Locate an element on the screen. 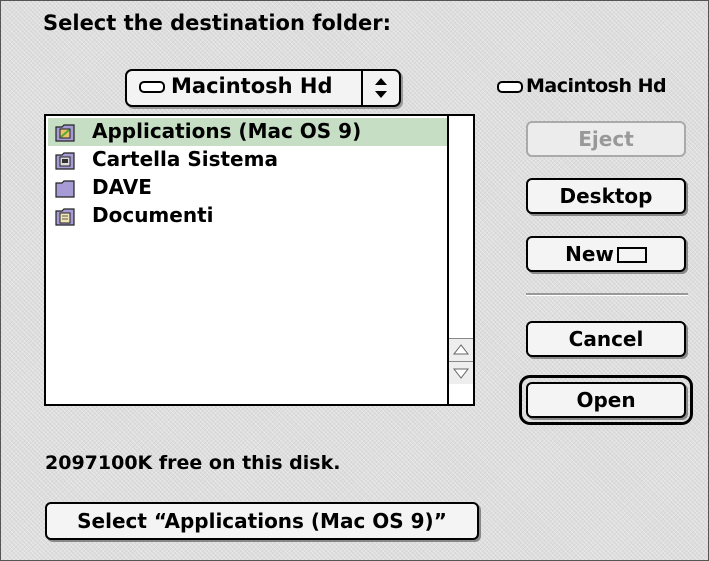 The height and width of the screenshot is (561, 709). updown-arrows-icon is located at coordinates (381, 88).